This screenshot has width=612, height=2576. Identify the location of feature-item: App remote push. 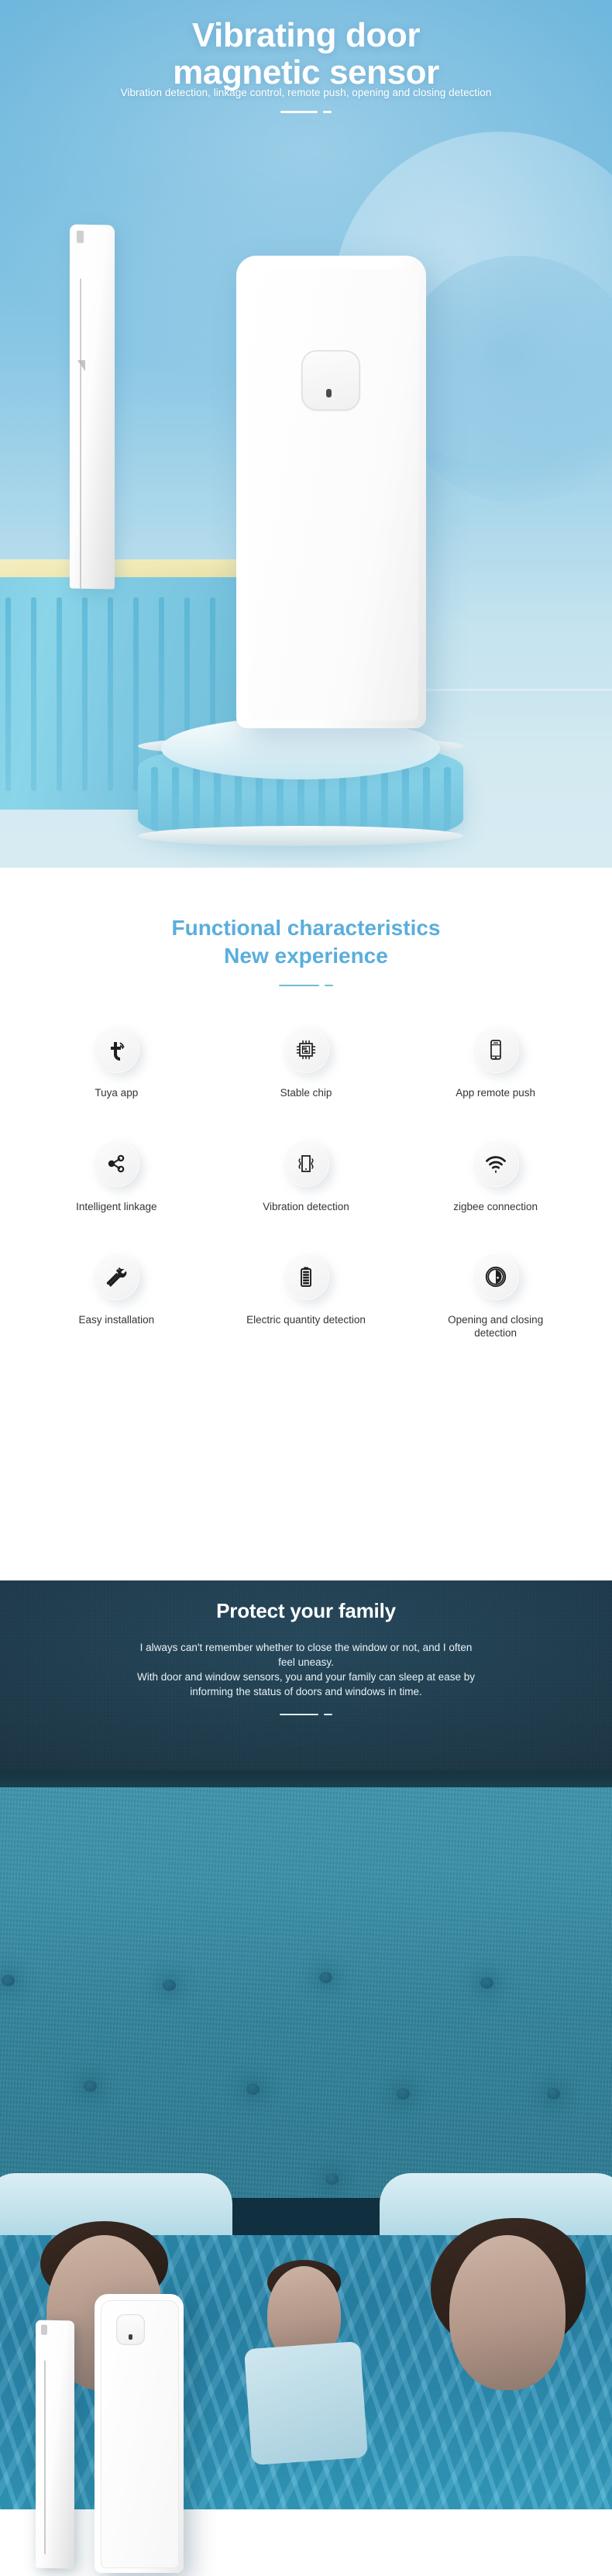
(496, 1063).